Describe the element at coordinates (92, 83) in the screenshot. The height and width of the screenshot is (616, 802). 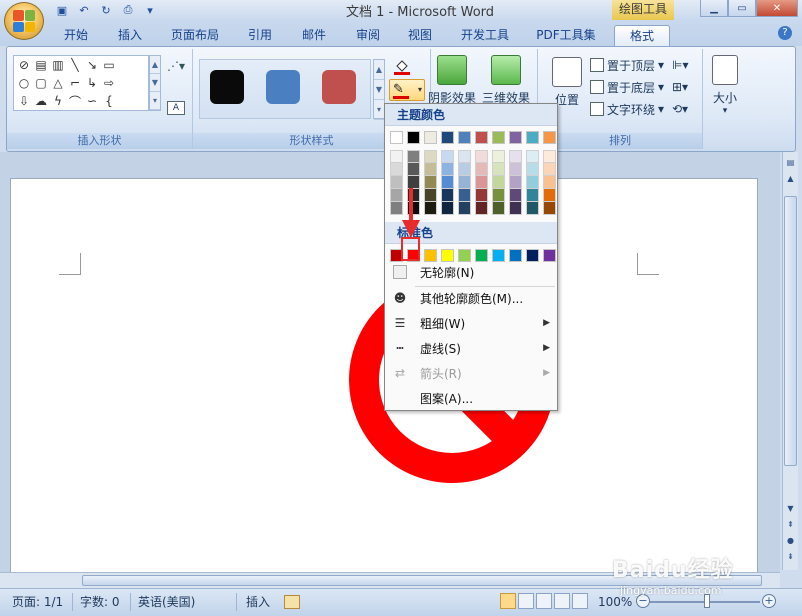
I see `elbow-arrow-shape-icon: ↳` at that location.